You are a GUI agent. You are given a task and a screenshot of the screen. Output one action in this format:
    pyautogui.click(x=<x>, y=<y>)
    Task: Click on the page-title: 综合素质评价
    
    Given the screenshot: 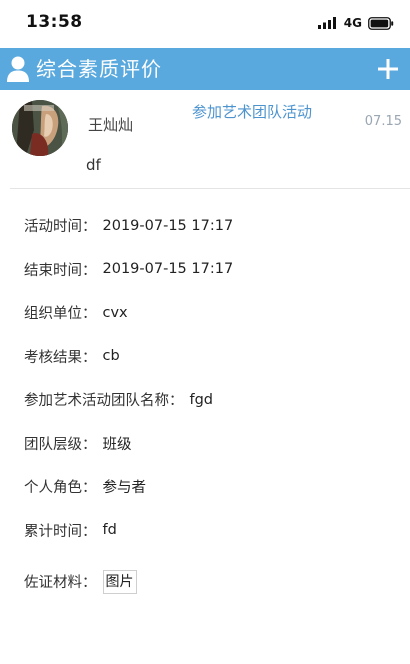 What is the action you would take?
    pyautogui.click(x=99, y=69)
    